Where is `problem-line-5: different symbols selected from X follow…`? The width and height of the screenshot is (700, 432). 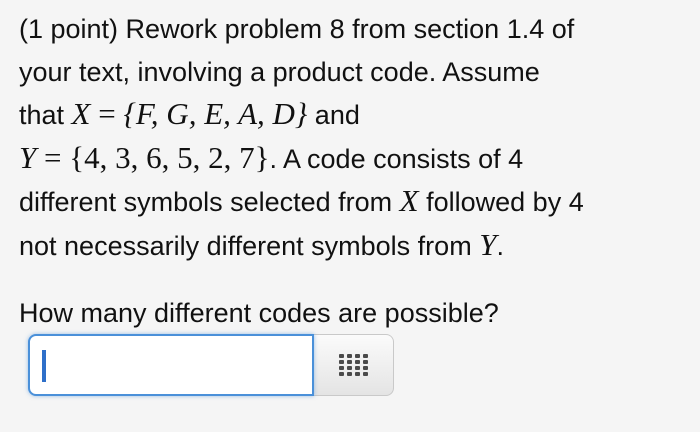 problem-line-5: different symbols selected from X follow… is located at coordinates (355, 202).